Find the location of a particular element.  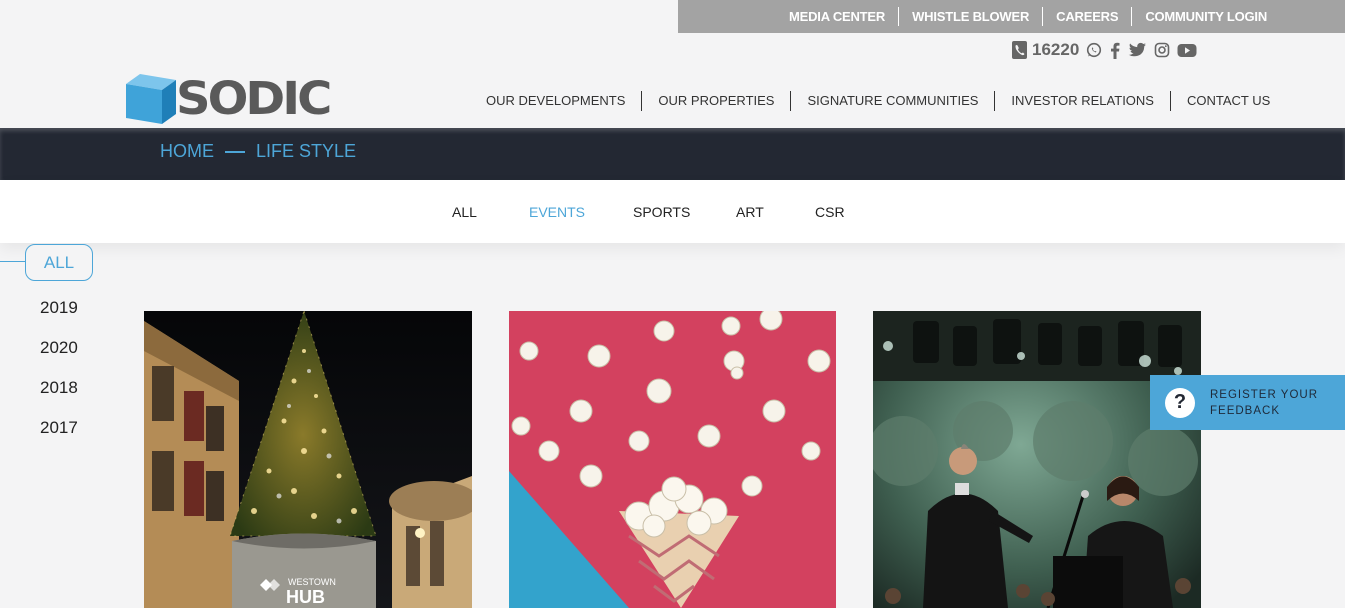

breadcrumb: HOME LIFE STYLE is located at coordinates (258, 151).